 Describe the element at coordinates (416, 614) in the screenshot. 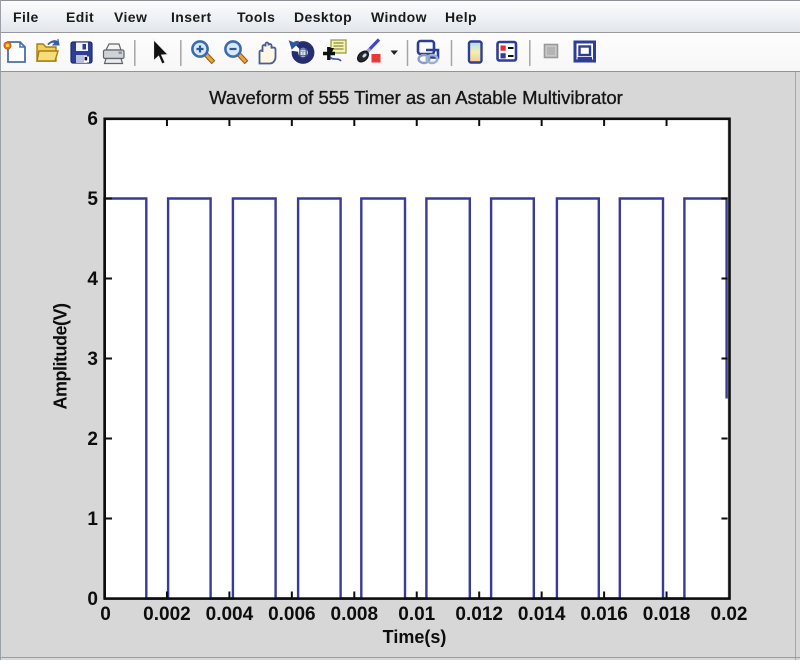

I see `svg-text: 0.01` at that location.